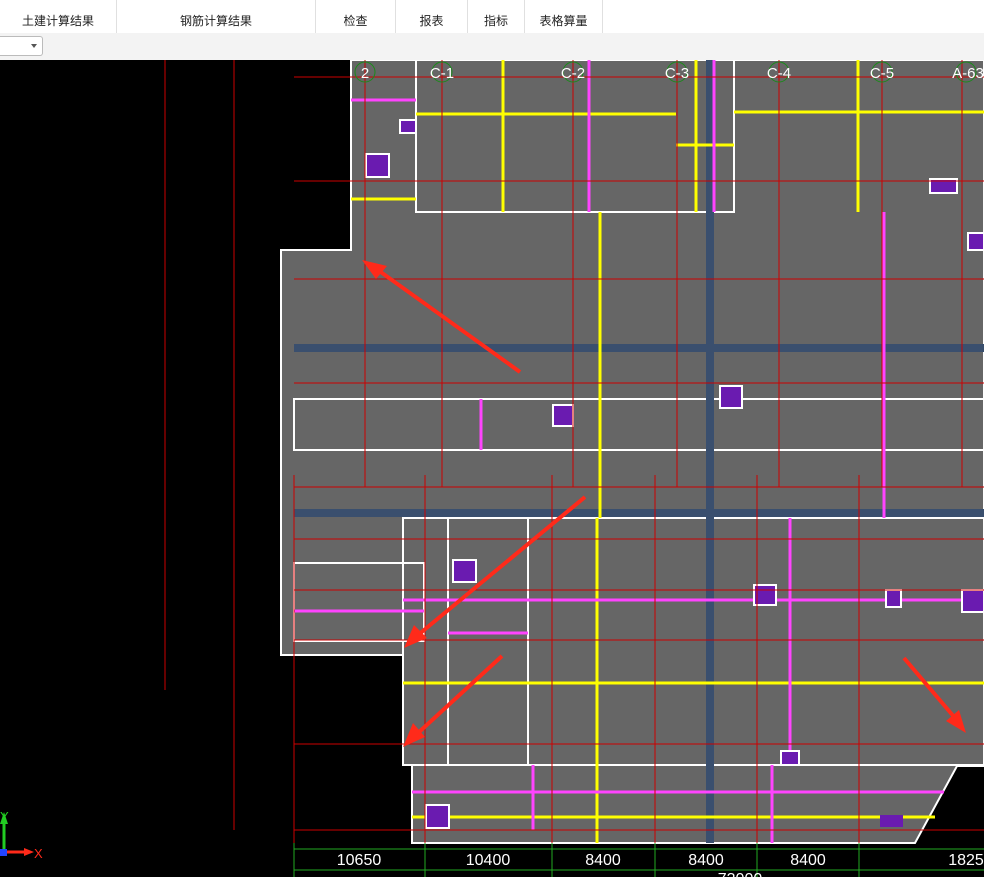  What do you see at coordinates (492, 47) in the screenshot?
I see `toolbar` at bounding box center [492, 47].